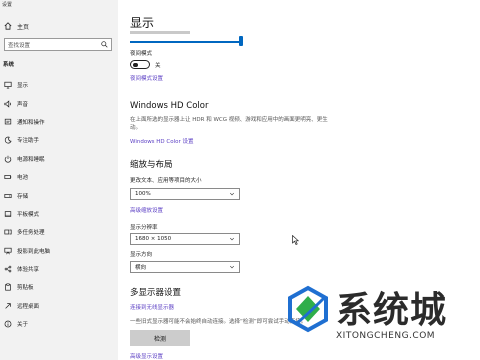 The image size is (480, 360). What do you see at coordinates (8, 140) in the screenshot?
I see `moon-icon` at bounding box center [8, 140].